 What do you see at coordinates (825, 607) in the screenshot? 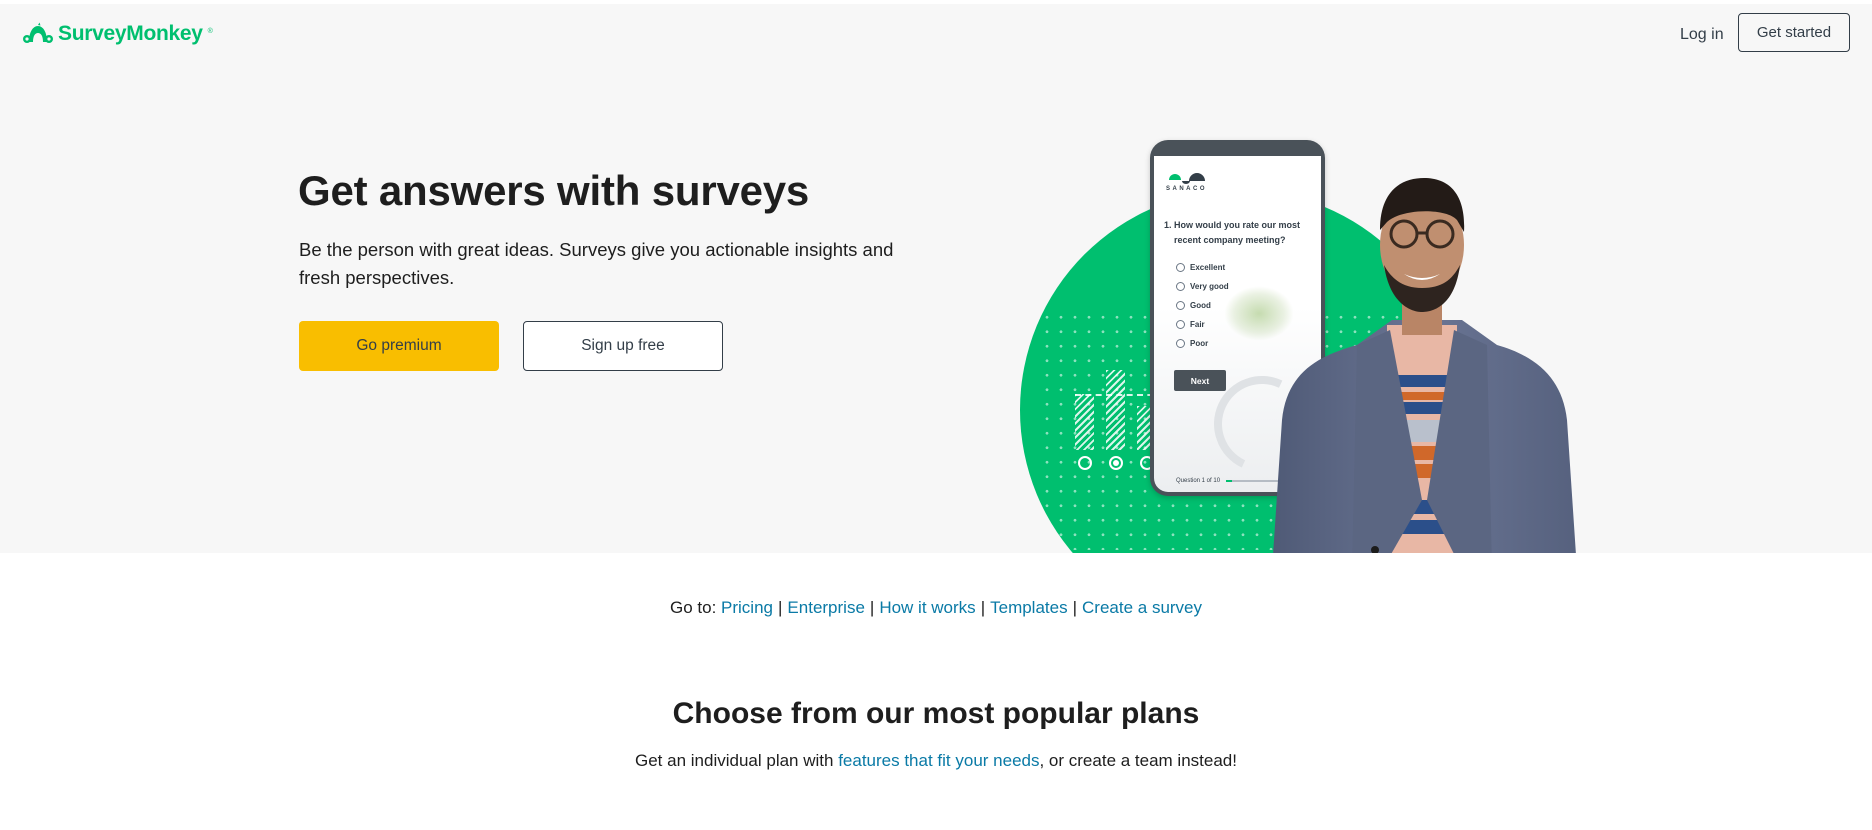
I see `goto-link-enterprise: Enterprise` at bounding box center [825, 607].